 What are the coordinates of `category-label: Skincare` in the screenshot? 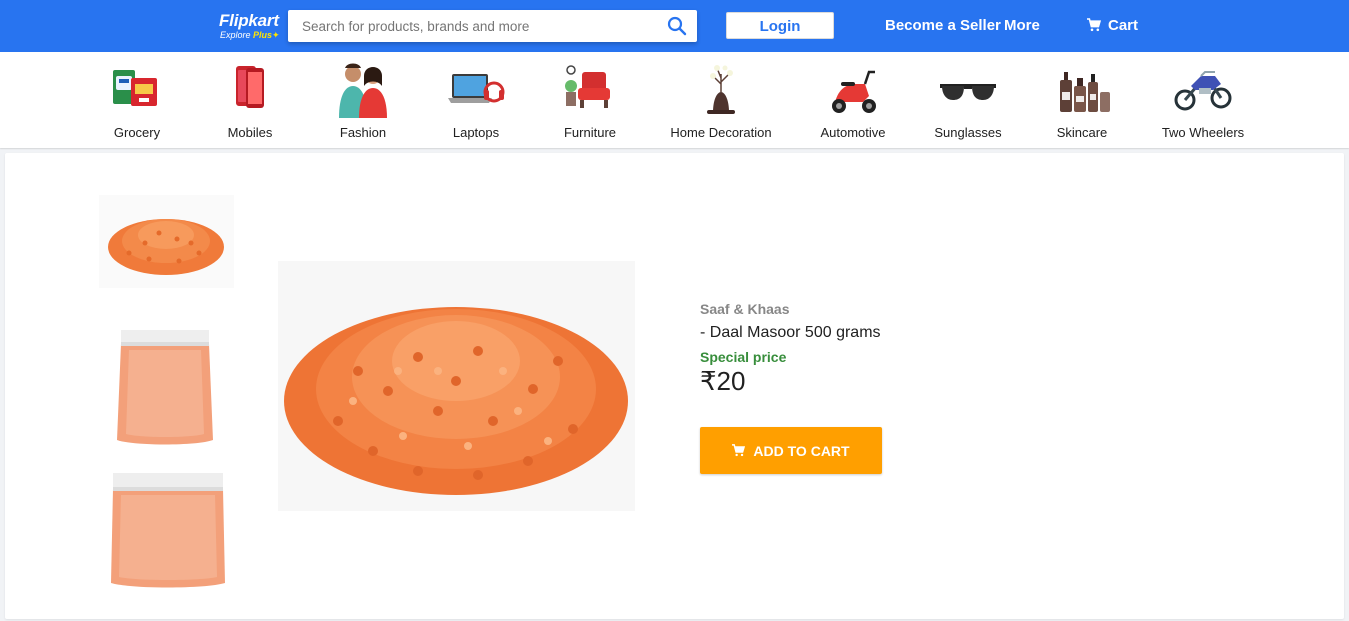 It's located at (1082, 132).